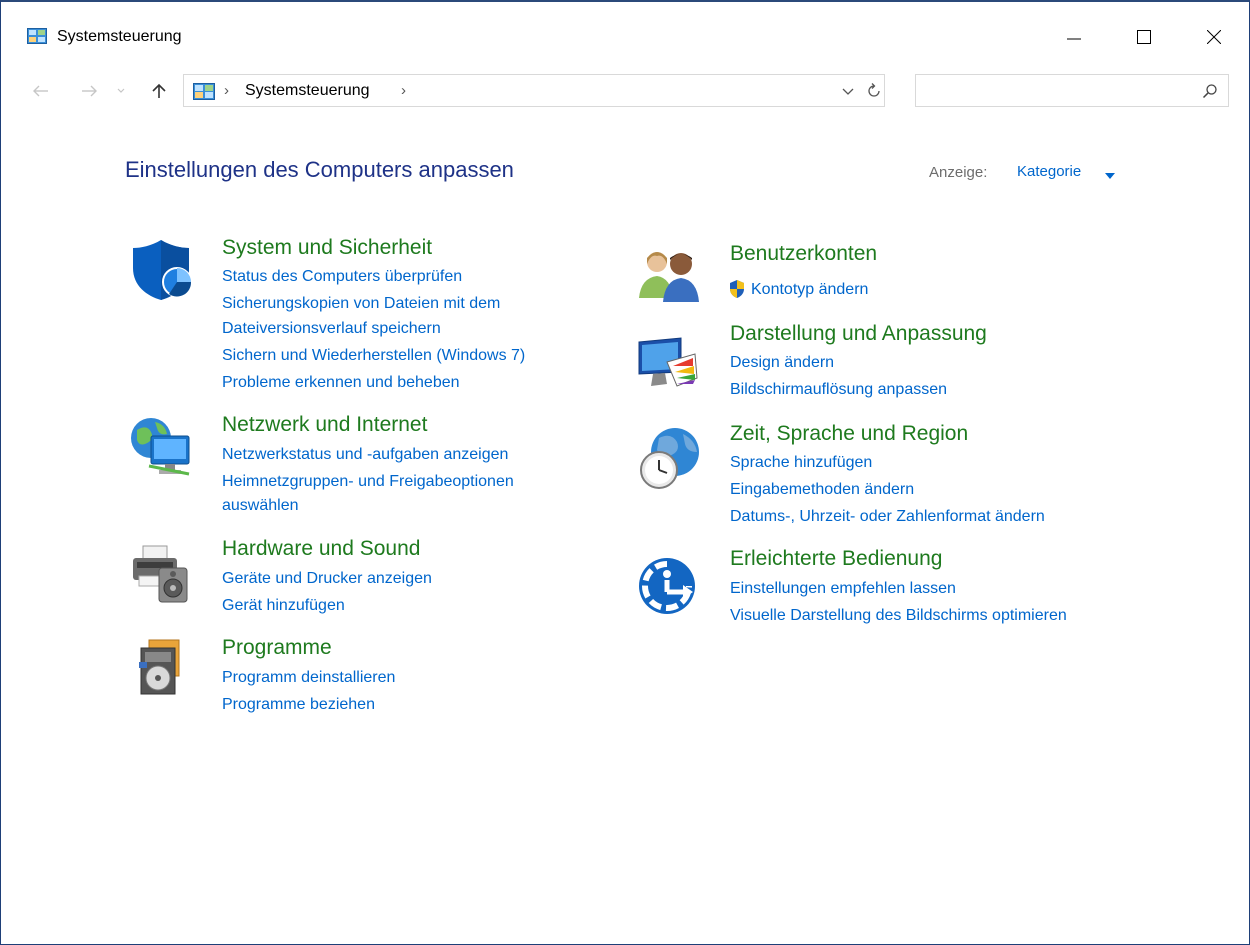 This screenshot has height=945, width=1250. I want to click on network-globe-icon, so click(161, 446).